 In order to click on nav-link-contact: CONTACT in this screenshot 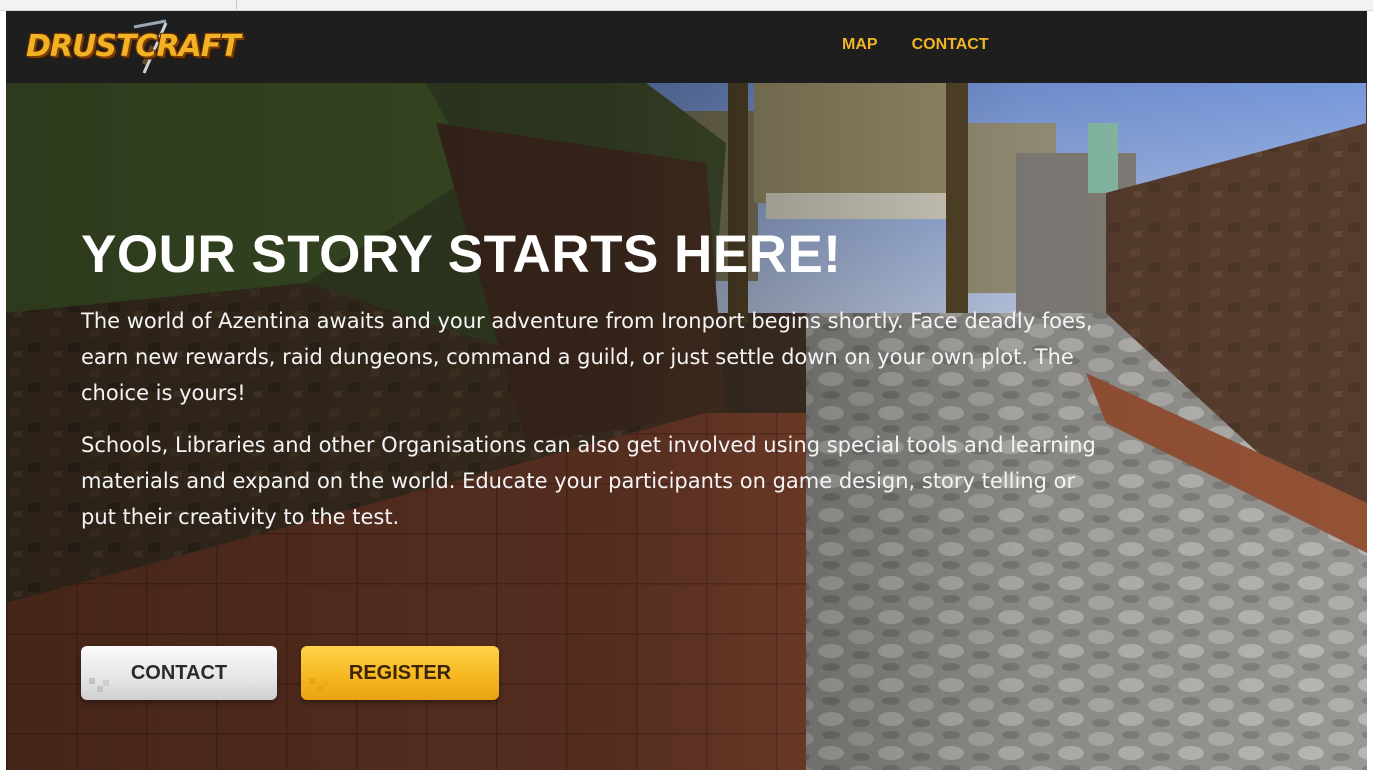, I will do `click(950, 45)`.